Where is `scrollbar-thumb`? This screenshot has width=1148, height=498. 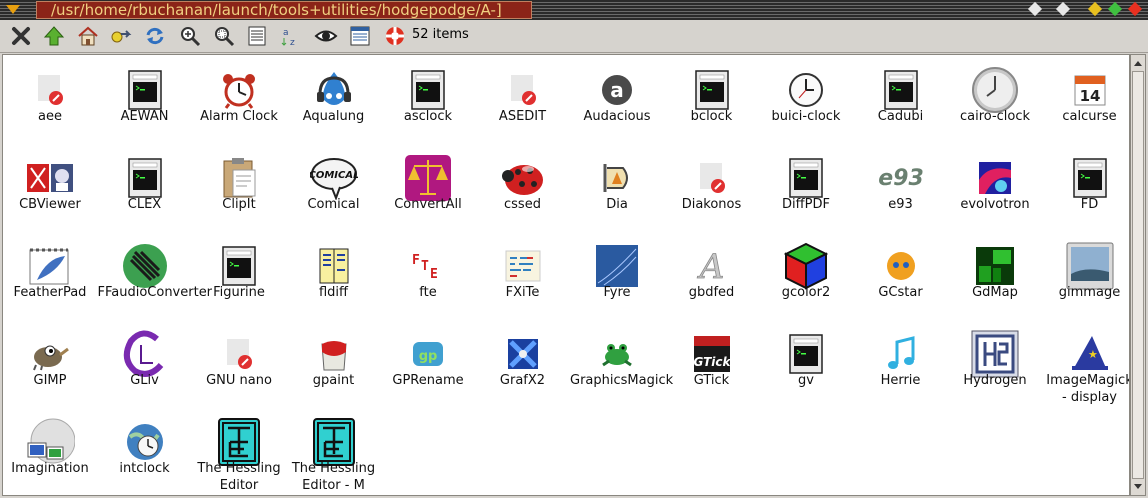 scrollbar-thumb is located at coordinates (1138, 275).